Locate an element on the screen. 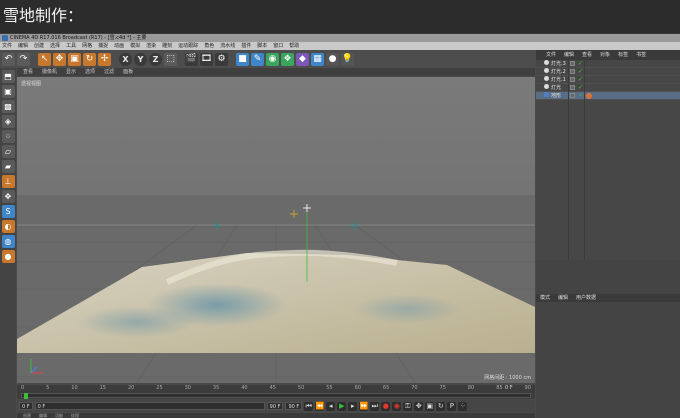 This screenshot has width=680, height=418. viewport-menu-item: 选项 is located at coordinates (90, 72).